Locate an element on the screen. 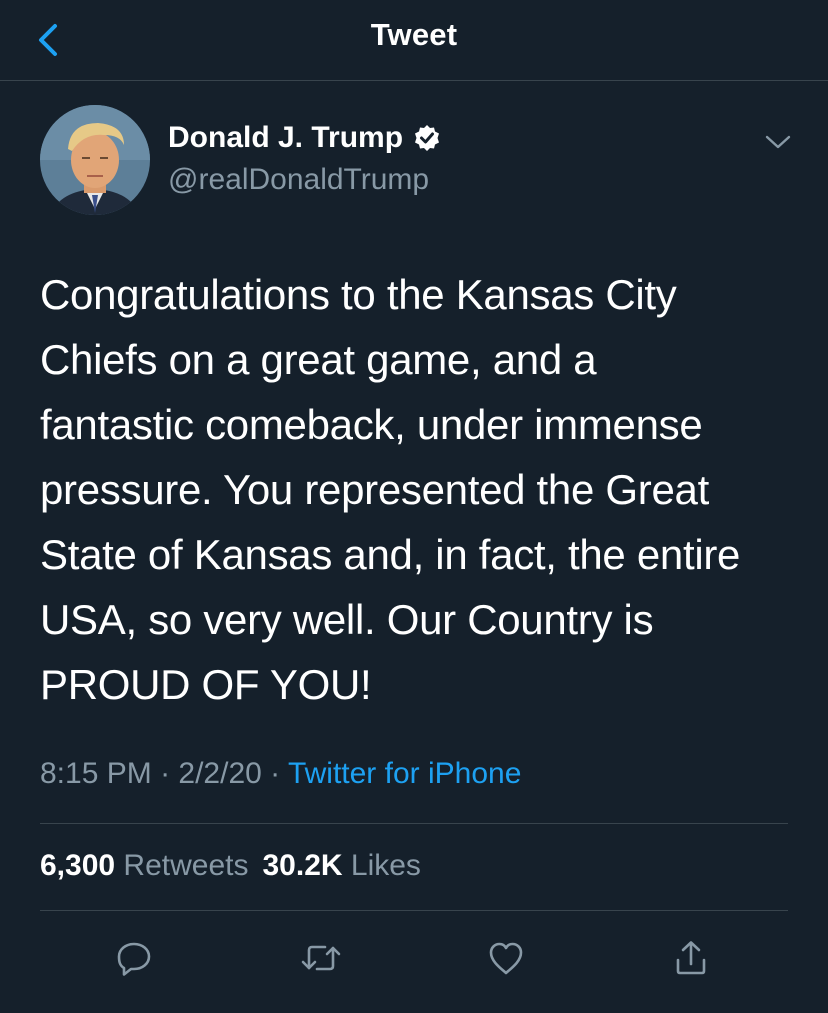 The image size is (828, 1013). tweet-stats: 6,300 Retweets 30.2K Likes is located at coordinates (230, 866).